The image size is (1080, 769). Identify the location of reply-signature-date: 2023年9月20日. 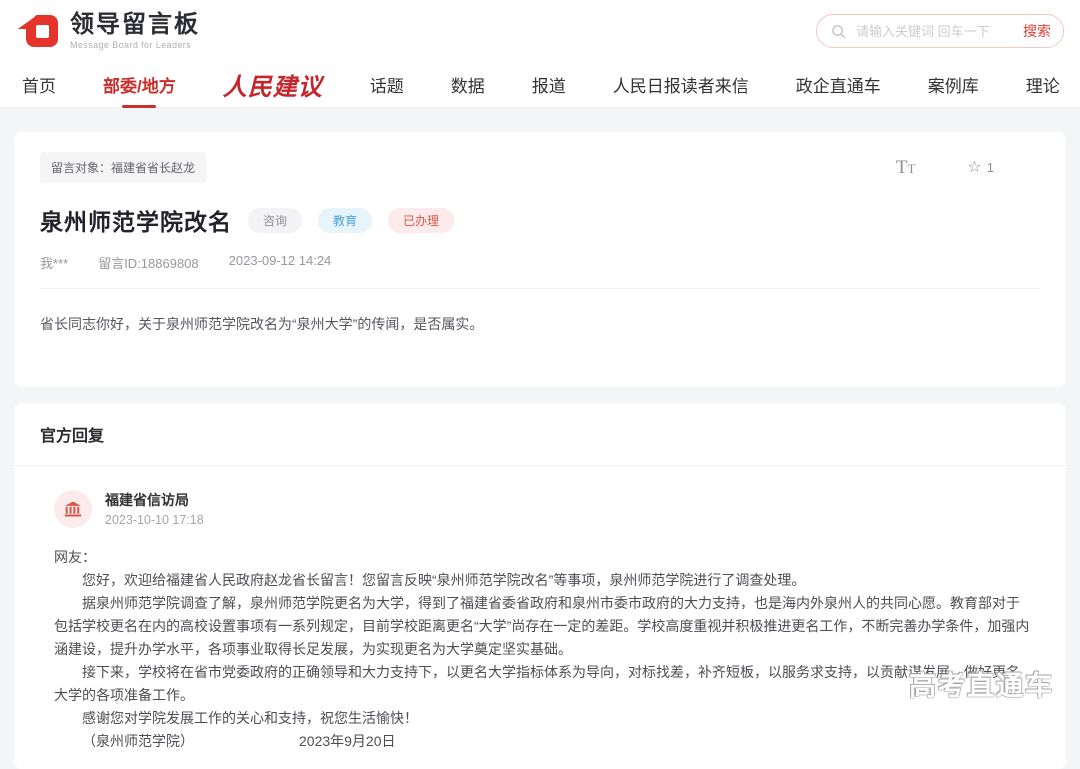
(347, 741).